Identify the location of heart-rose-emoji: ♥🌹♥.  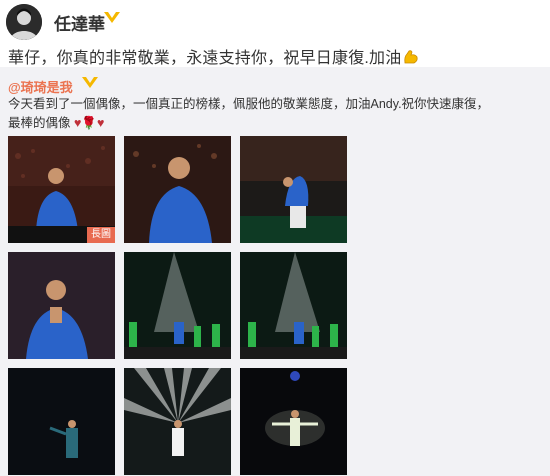
(89, 123).